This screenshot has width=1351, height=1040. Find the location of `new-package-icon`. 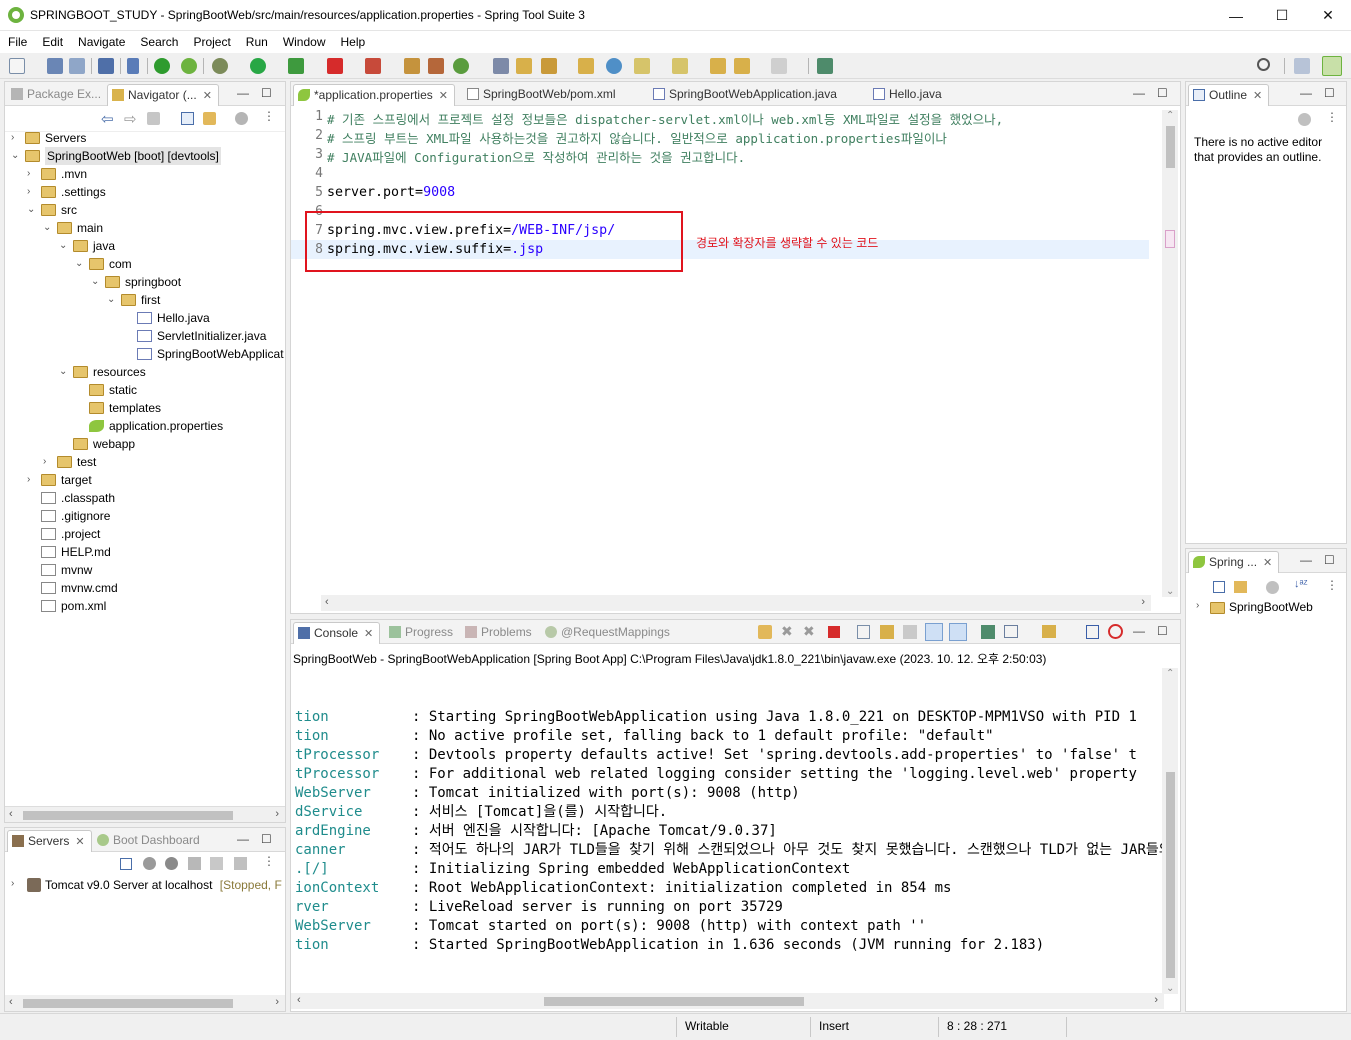

new-package-icon is located at coordinates (436, 66).